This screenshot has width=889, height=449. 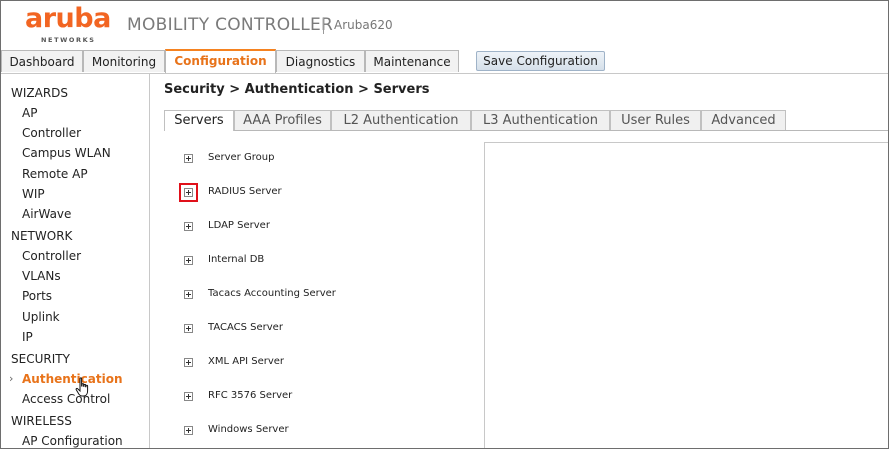 I want to click on tab-configuration: Configuration, so click(x=220, y=61).